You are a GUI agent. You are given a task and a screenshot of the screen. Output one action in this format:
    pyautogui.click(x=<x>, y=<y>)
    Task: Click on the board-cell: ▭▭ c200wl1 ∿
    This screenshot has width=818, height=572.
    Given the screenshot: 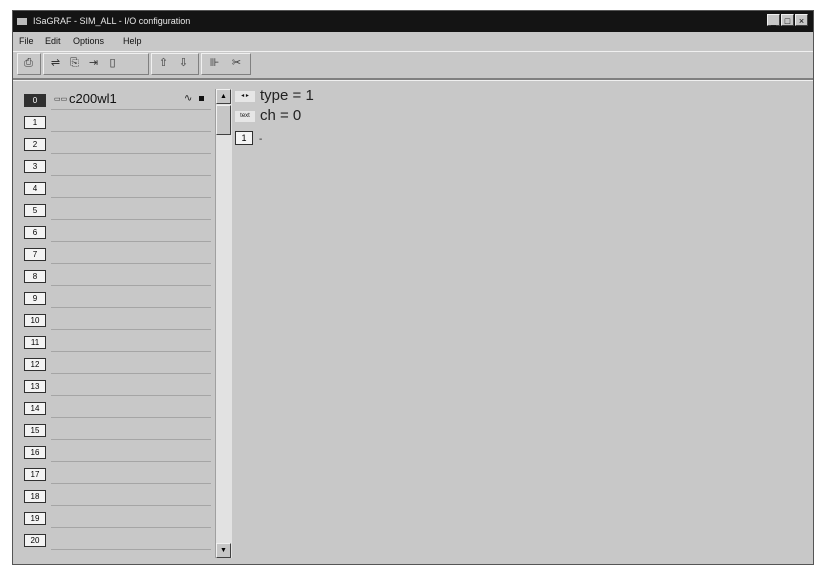 What is the action you would take?
    pyautogui.click(x=131, y=100)
    